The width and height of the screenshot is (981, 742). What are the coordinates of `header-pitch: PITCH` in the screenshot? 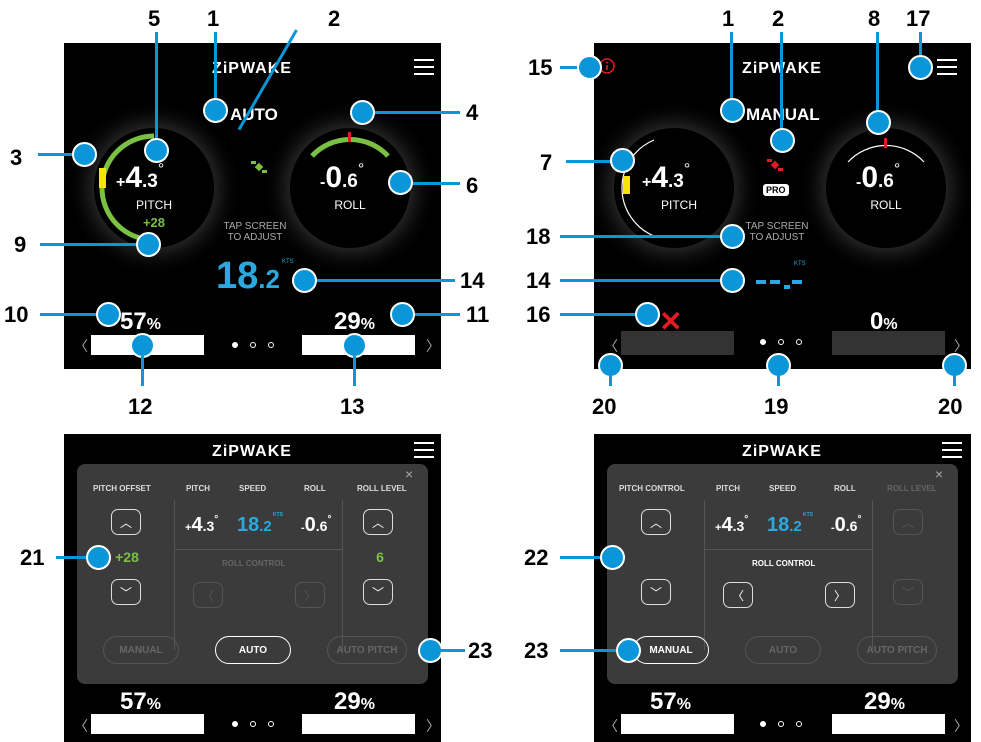 It's located at (728, 488).